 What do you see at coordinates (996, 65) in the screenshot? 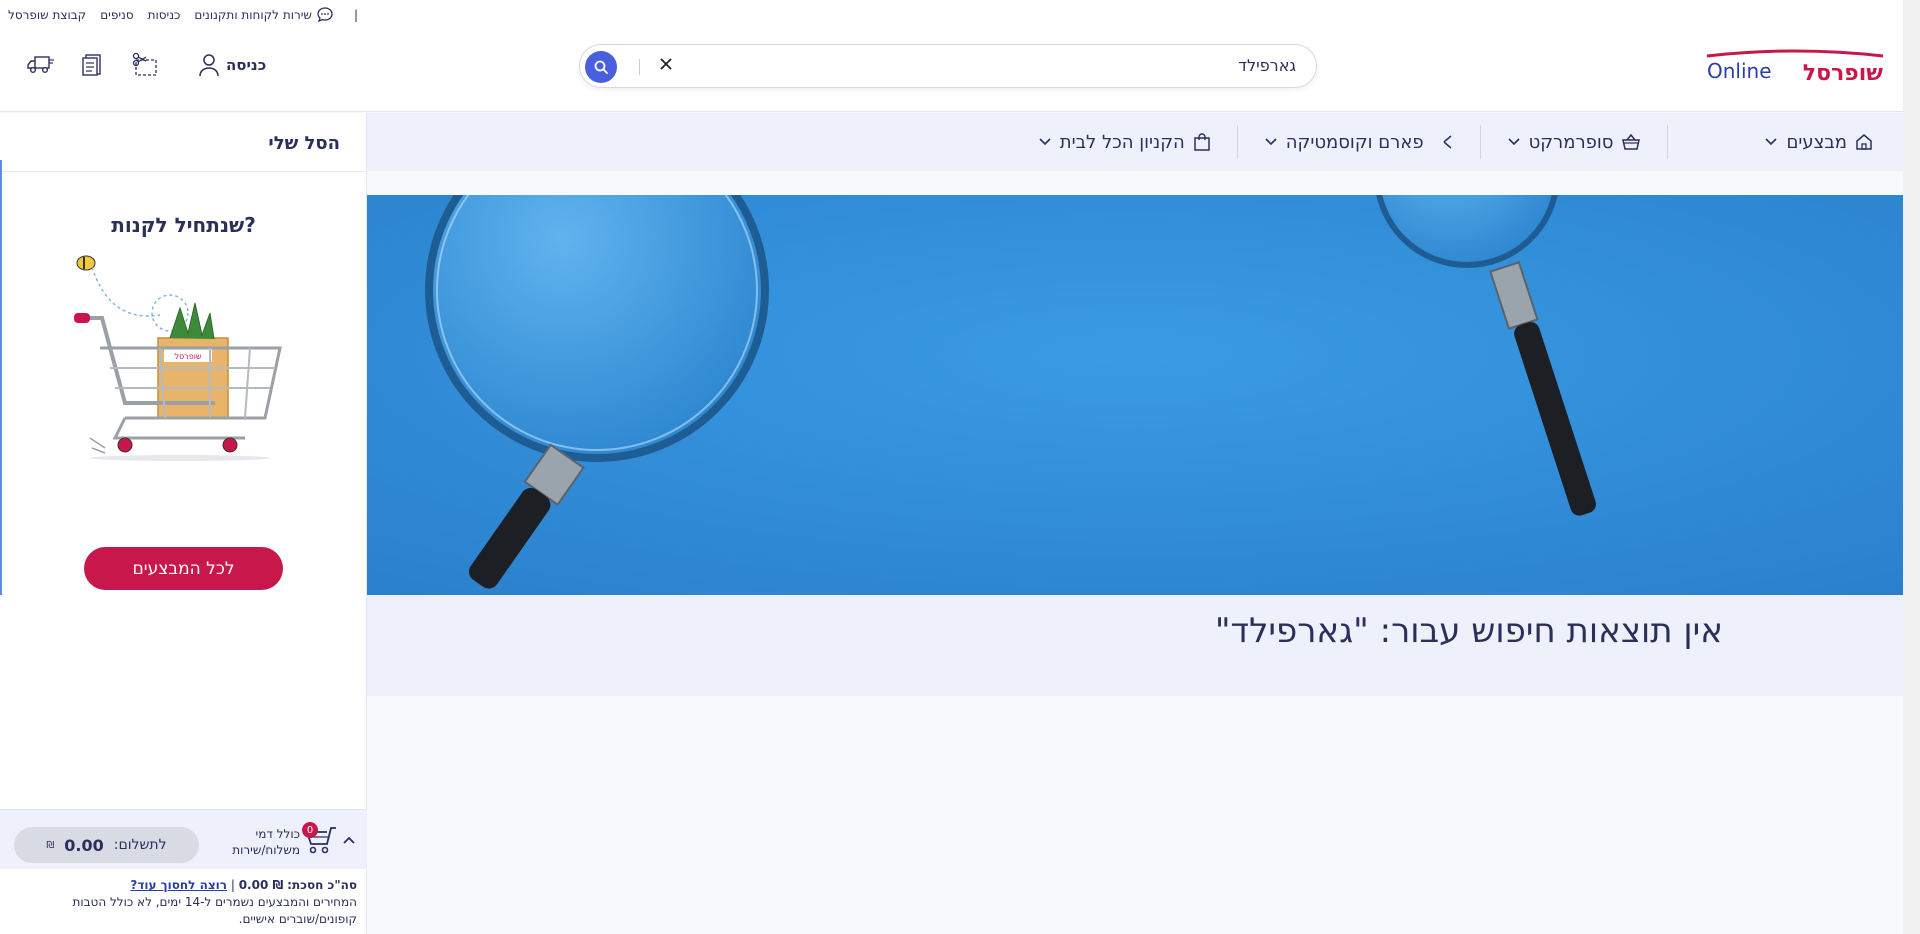
I see `search-input` at bounding box center [996, 65].